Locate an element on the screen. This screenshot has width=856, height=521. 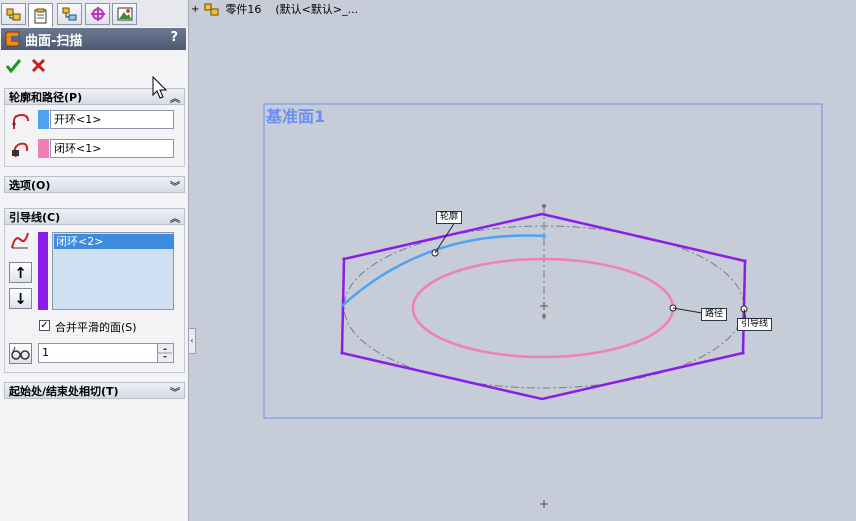
merge-smooth-faces-label: 合并平滑的面(S) is located at coordinates (96, 327).